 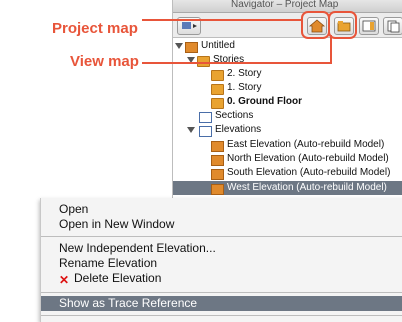 I want to click on tree-sections: Sections, so click(x=287, y=116).